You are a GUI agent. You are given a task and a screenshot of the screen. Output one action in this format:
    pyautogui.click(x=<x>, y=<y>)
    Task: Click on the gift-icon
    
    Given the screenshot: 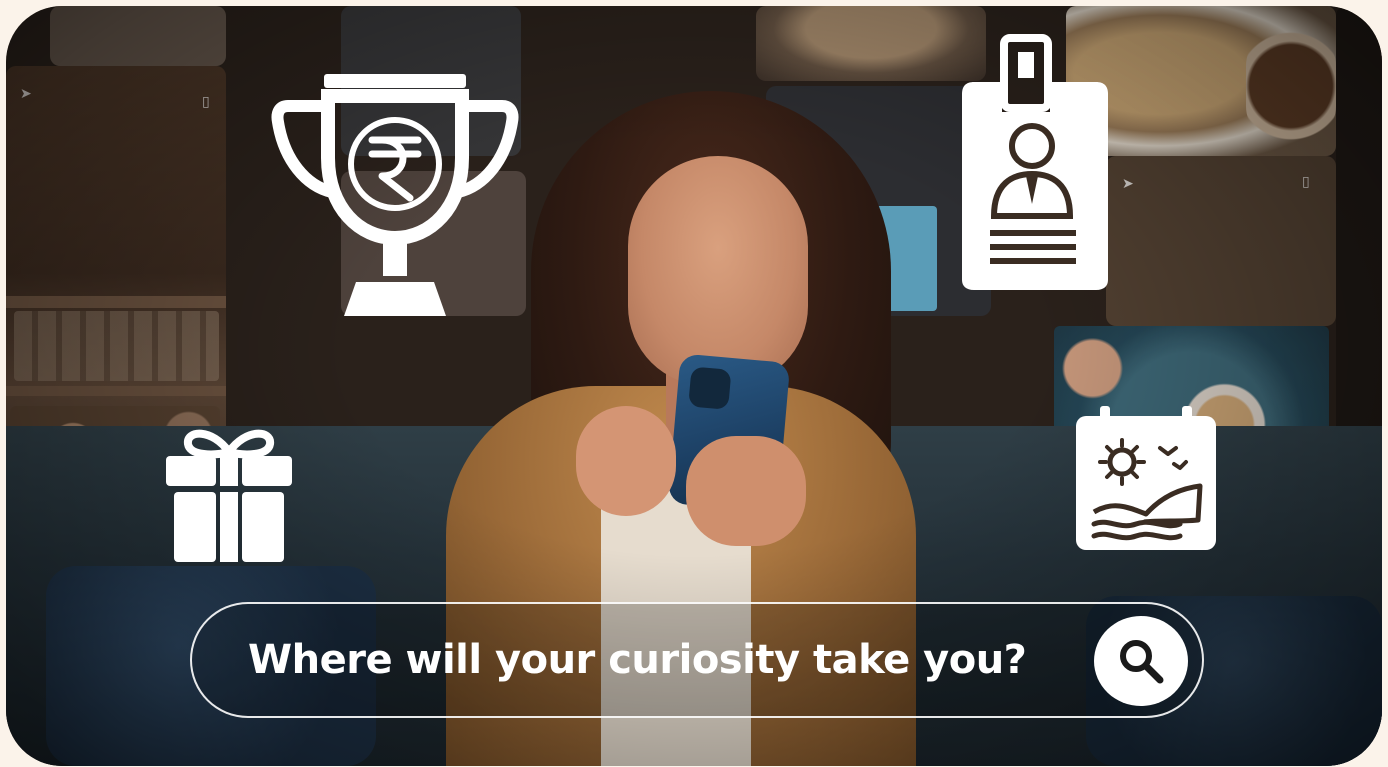 What is the action you would take?
    pyautogui.click(x=229, y=495)
    